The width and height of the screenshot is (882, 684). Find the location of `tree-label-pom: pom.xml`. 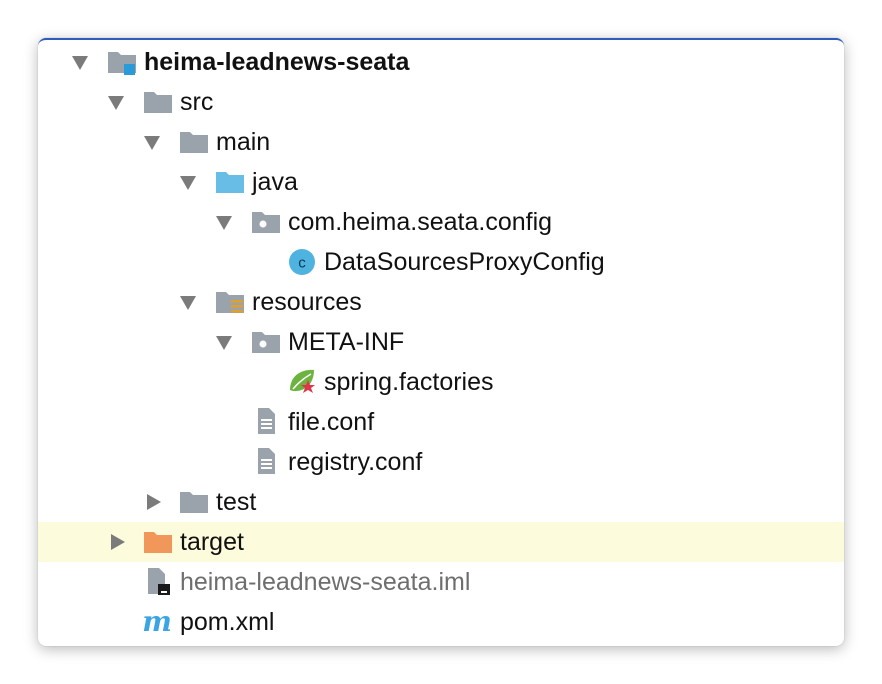

tree-label-pom: pom.xml is located at coordinates (227, 622).